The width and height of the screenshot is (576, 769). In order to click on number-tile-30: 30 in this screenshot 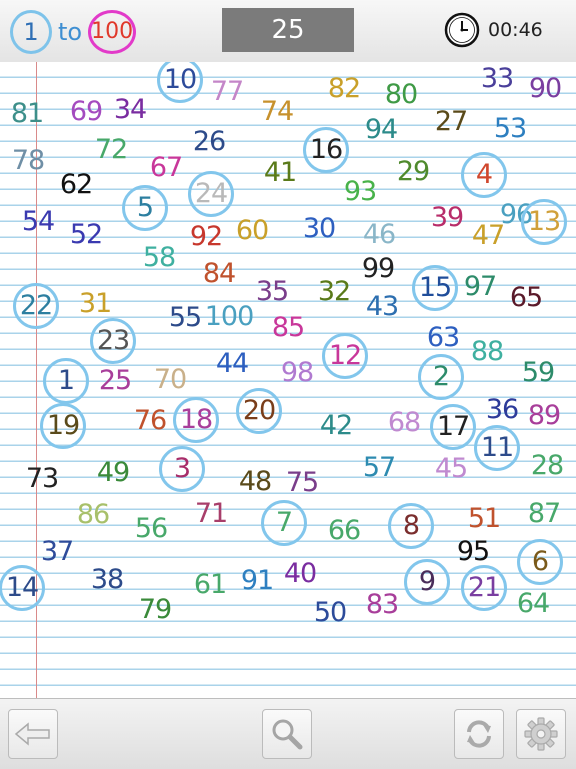, I will do `click(319, 229)`.